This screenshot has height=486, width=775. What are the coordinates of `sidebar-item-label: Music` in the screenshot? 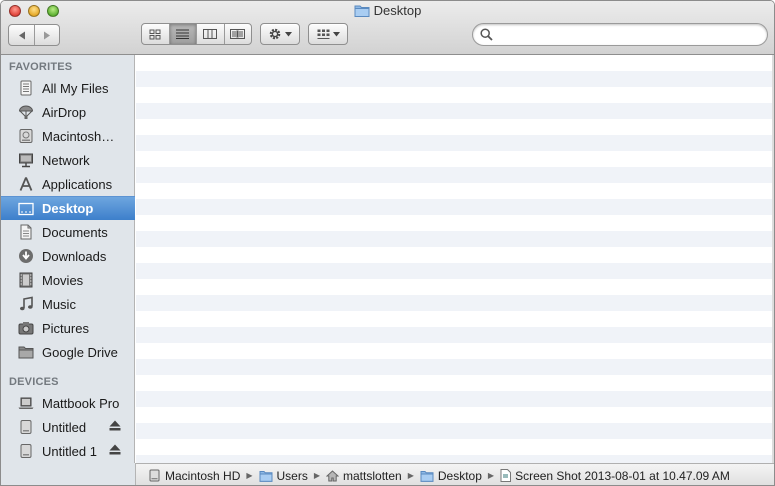 It's located at (59, 304).